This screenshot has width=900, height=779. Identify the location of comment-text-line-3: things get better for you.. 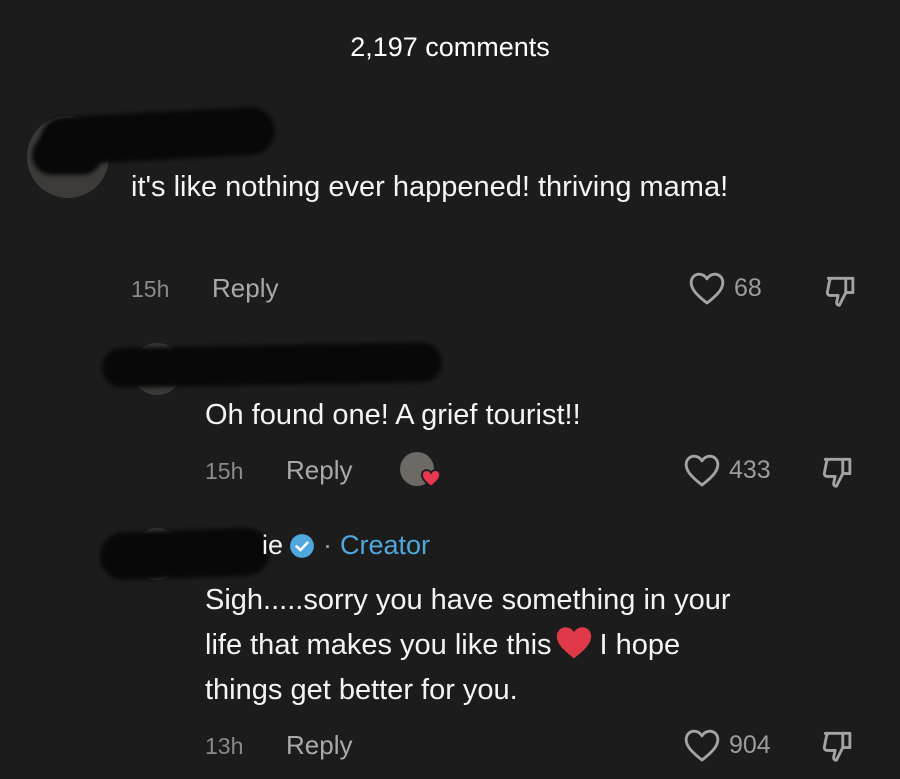
(361, 690).